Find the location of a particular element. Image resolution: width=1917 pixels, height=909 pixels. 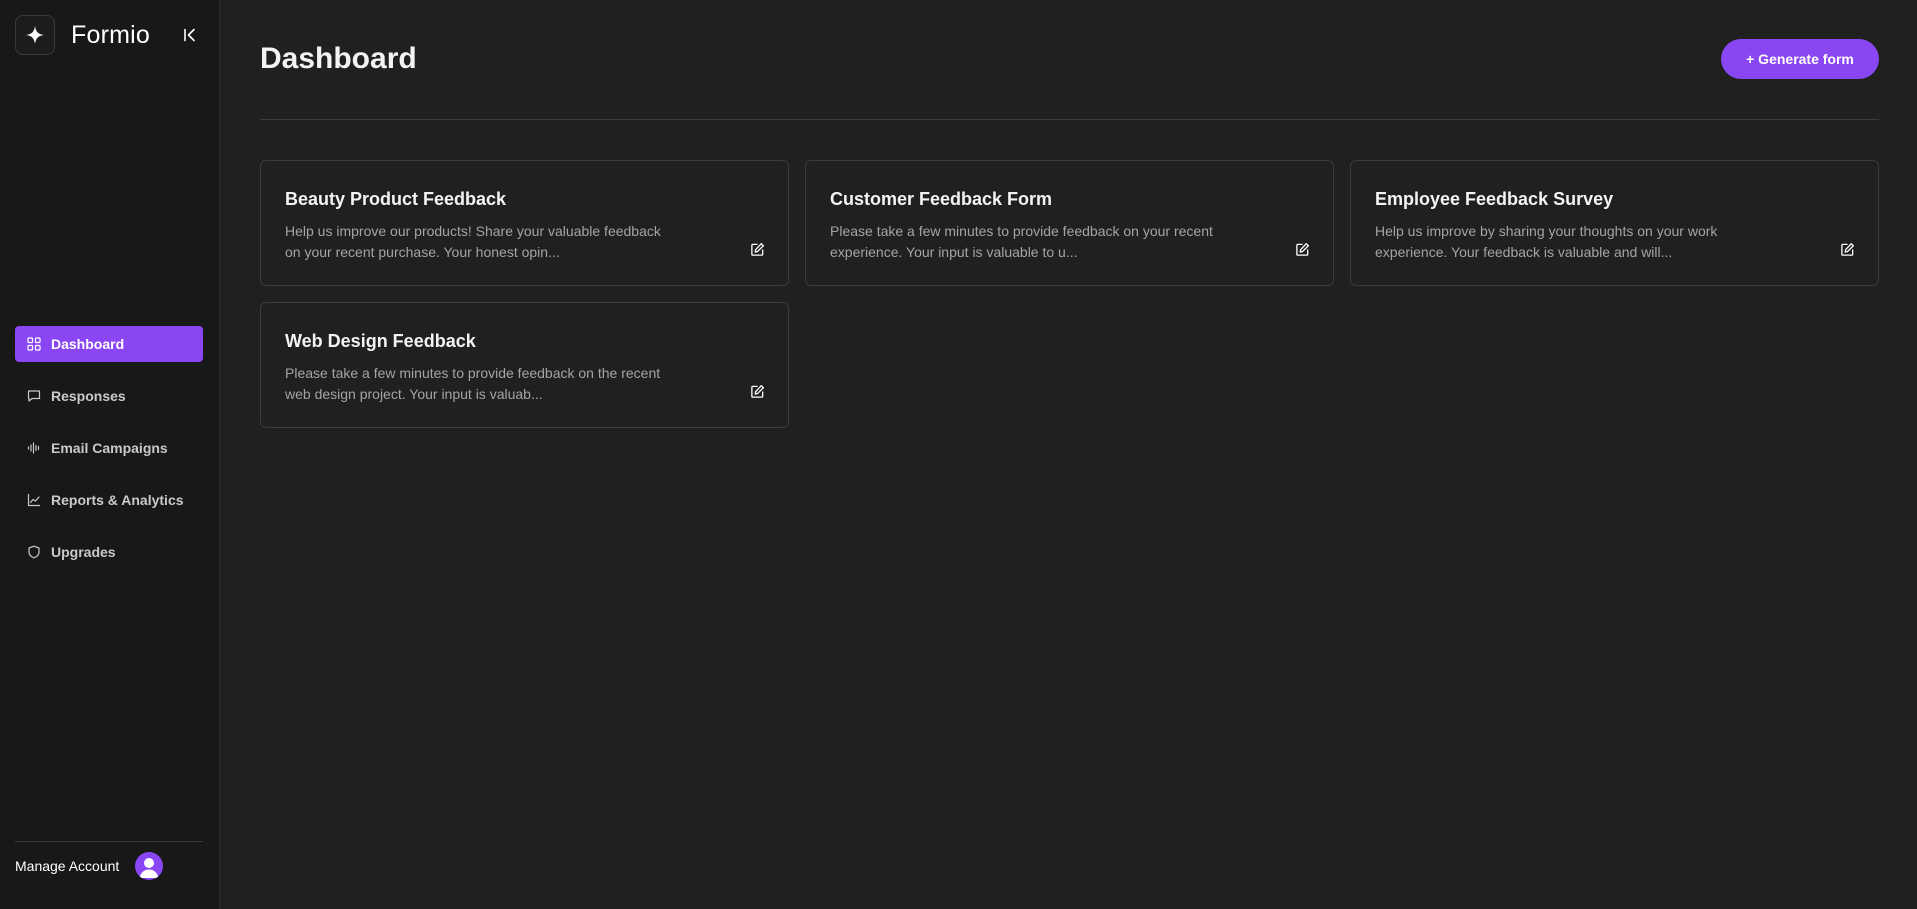

generate-form-button: + Generate form is located at coordinates (1800, 59).